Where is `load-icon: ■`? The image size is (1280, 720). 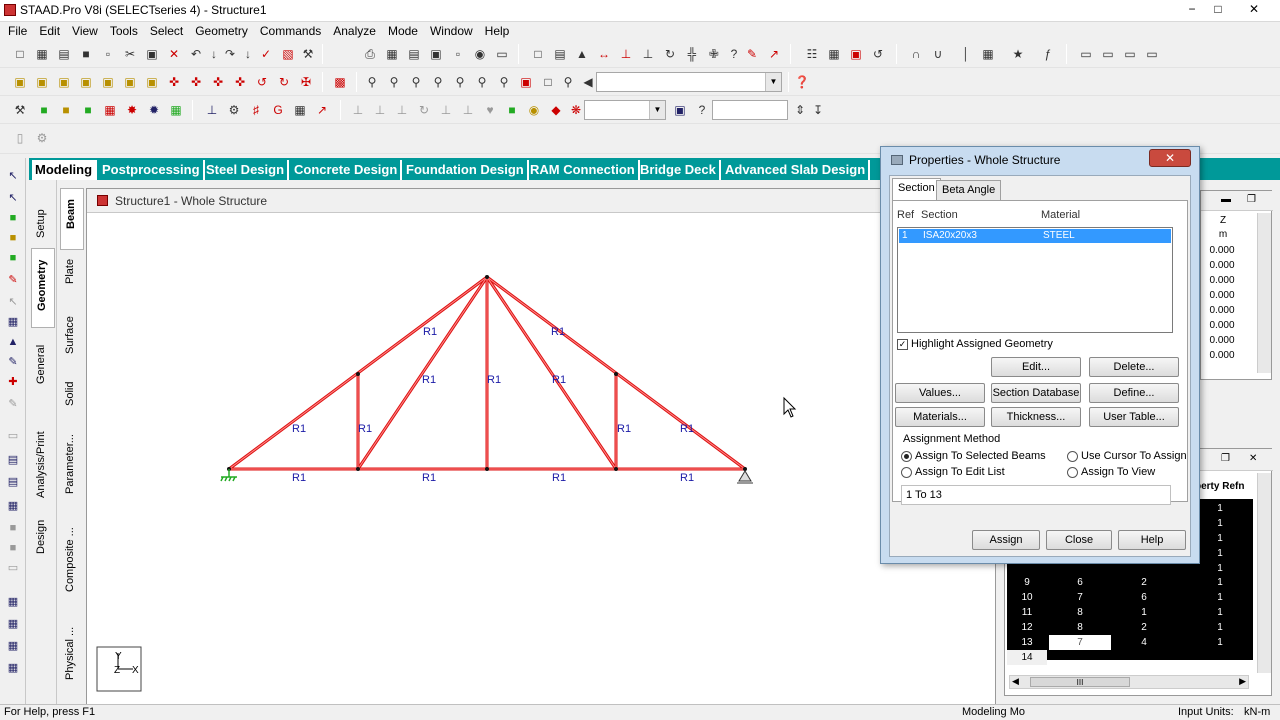
load-icon: ■ is located at coordinates (512, 110).